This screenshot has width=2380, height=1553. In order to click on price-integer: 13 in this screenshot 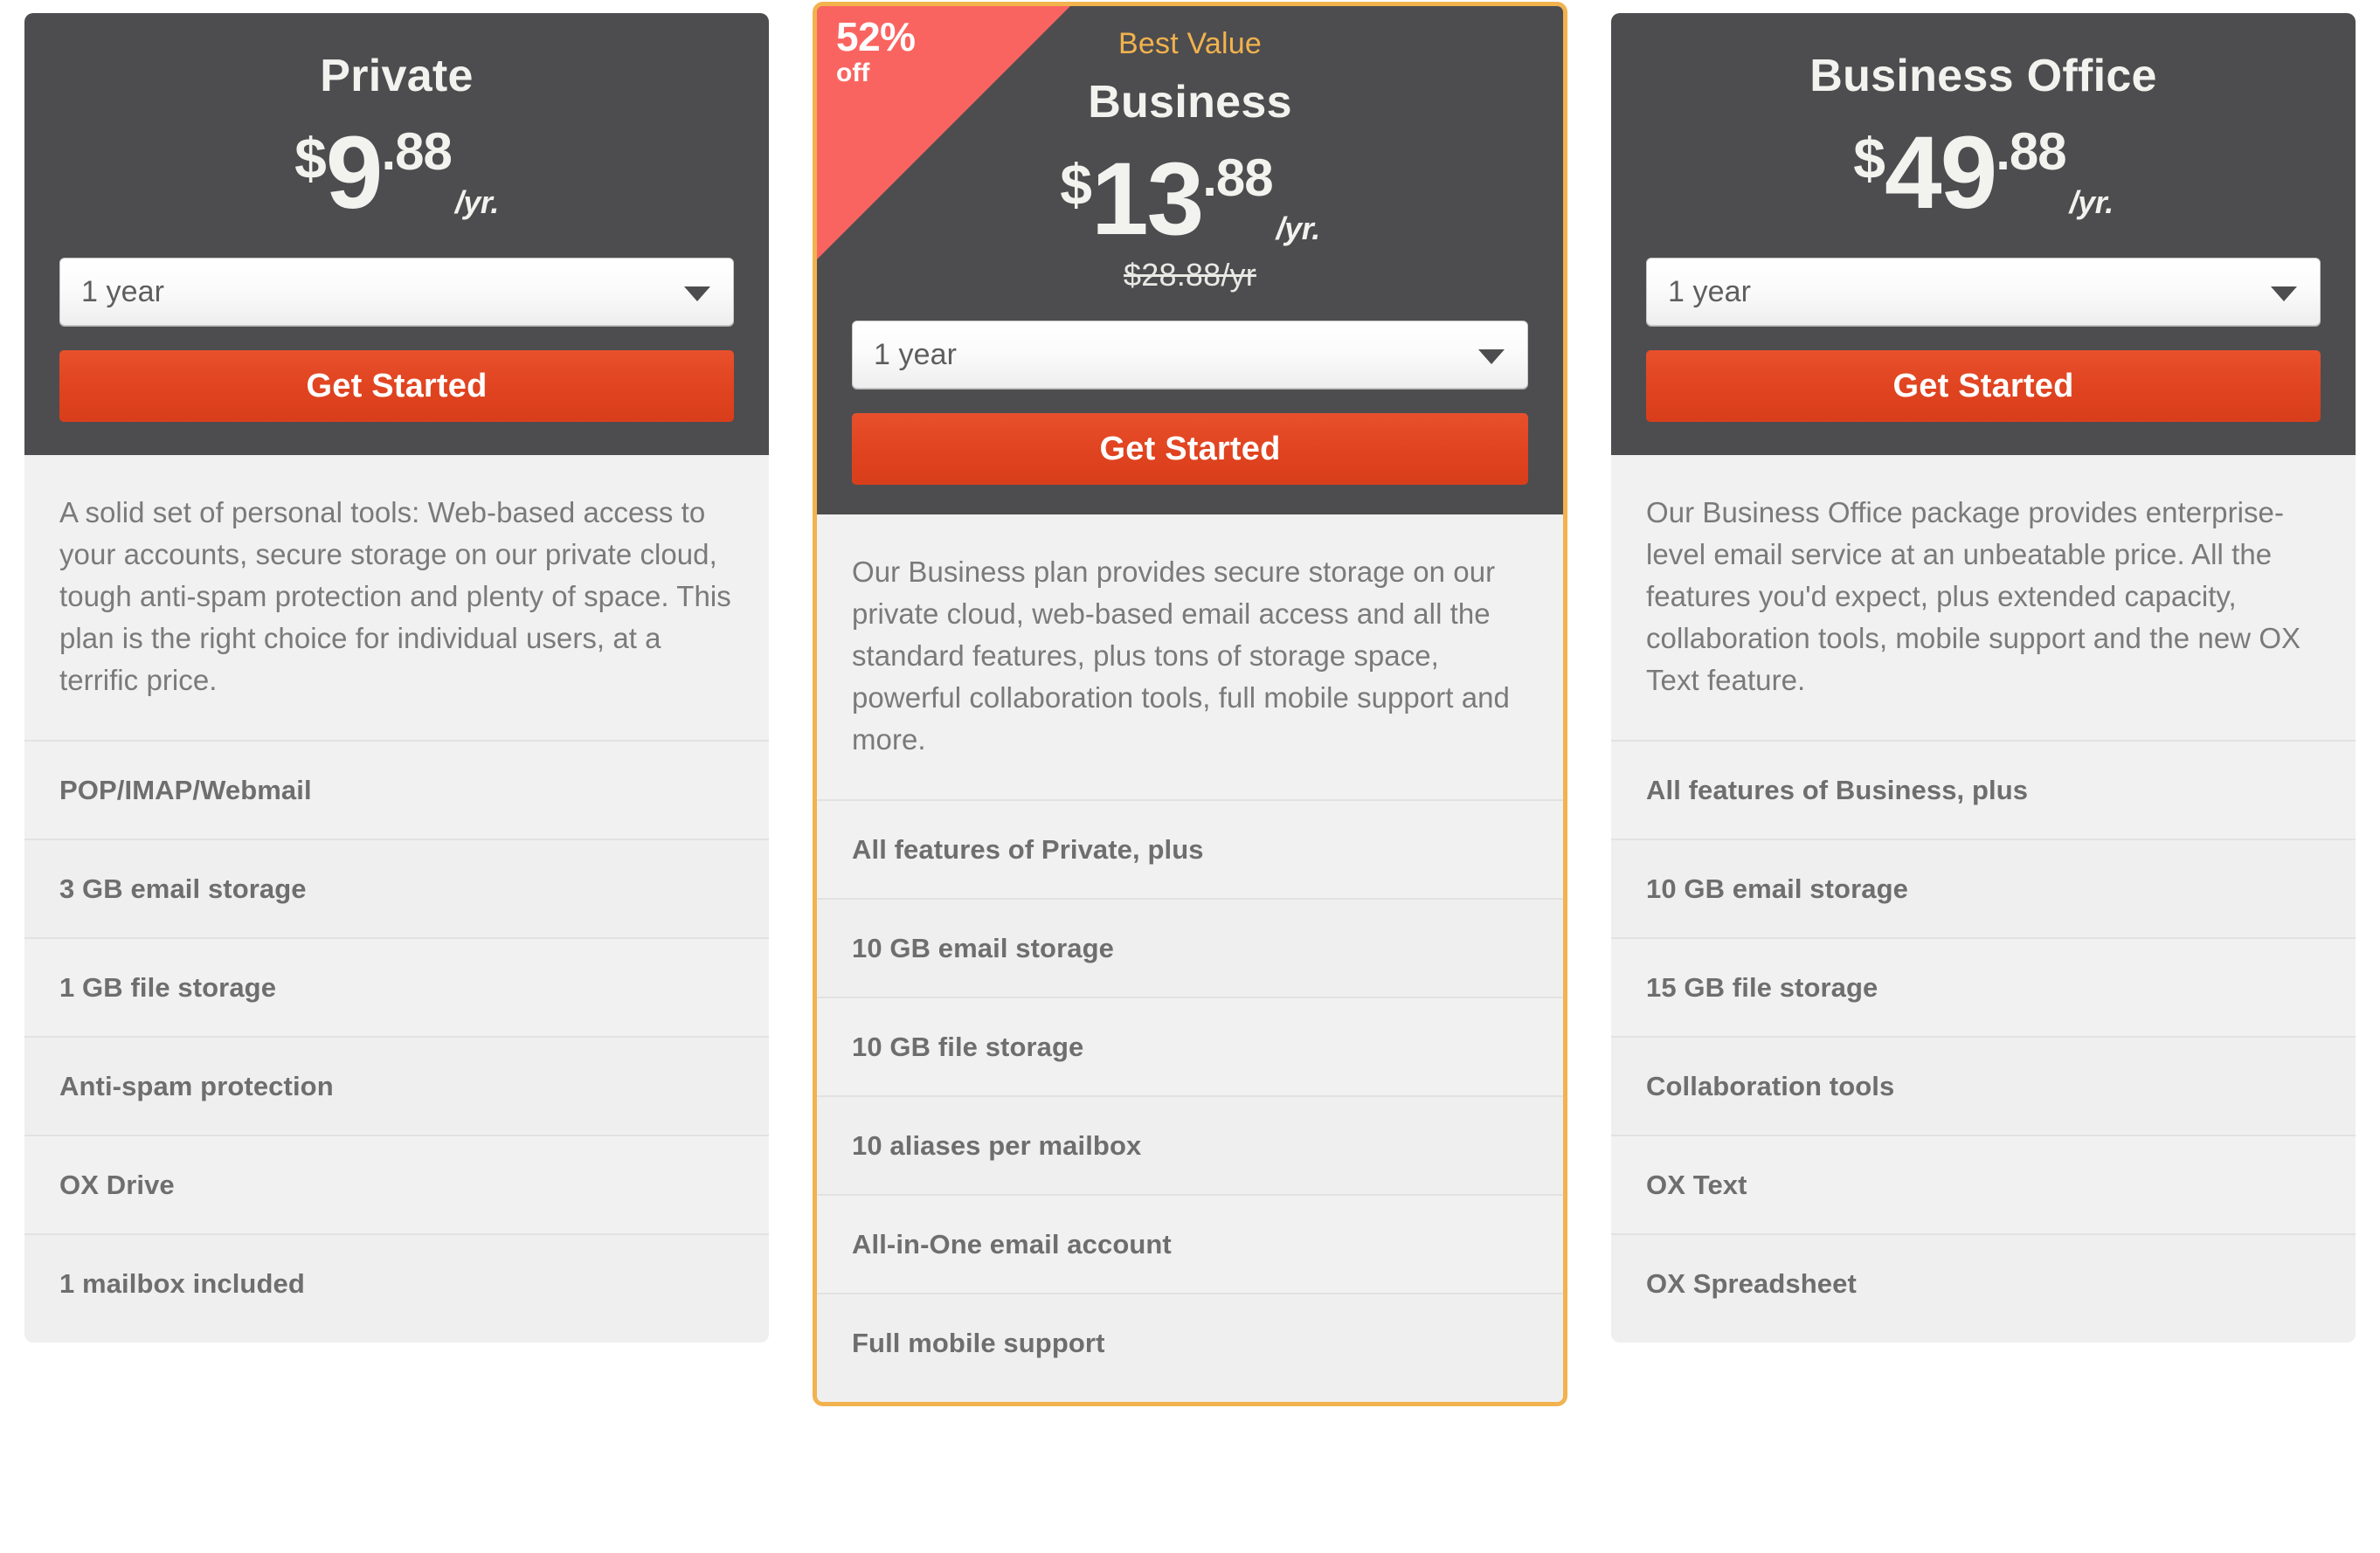, I will do `click(1147, 199)`.